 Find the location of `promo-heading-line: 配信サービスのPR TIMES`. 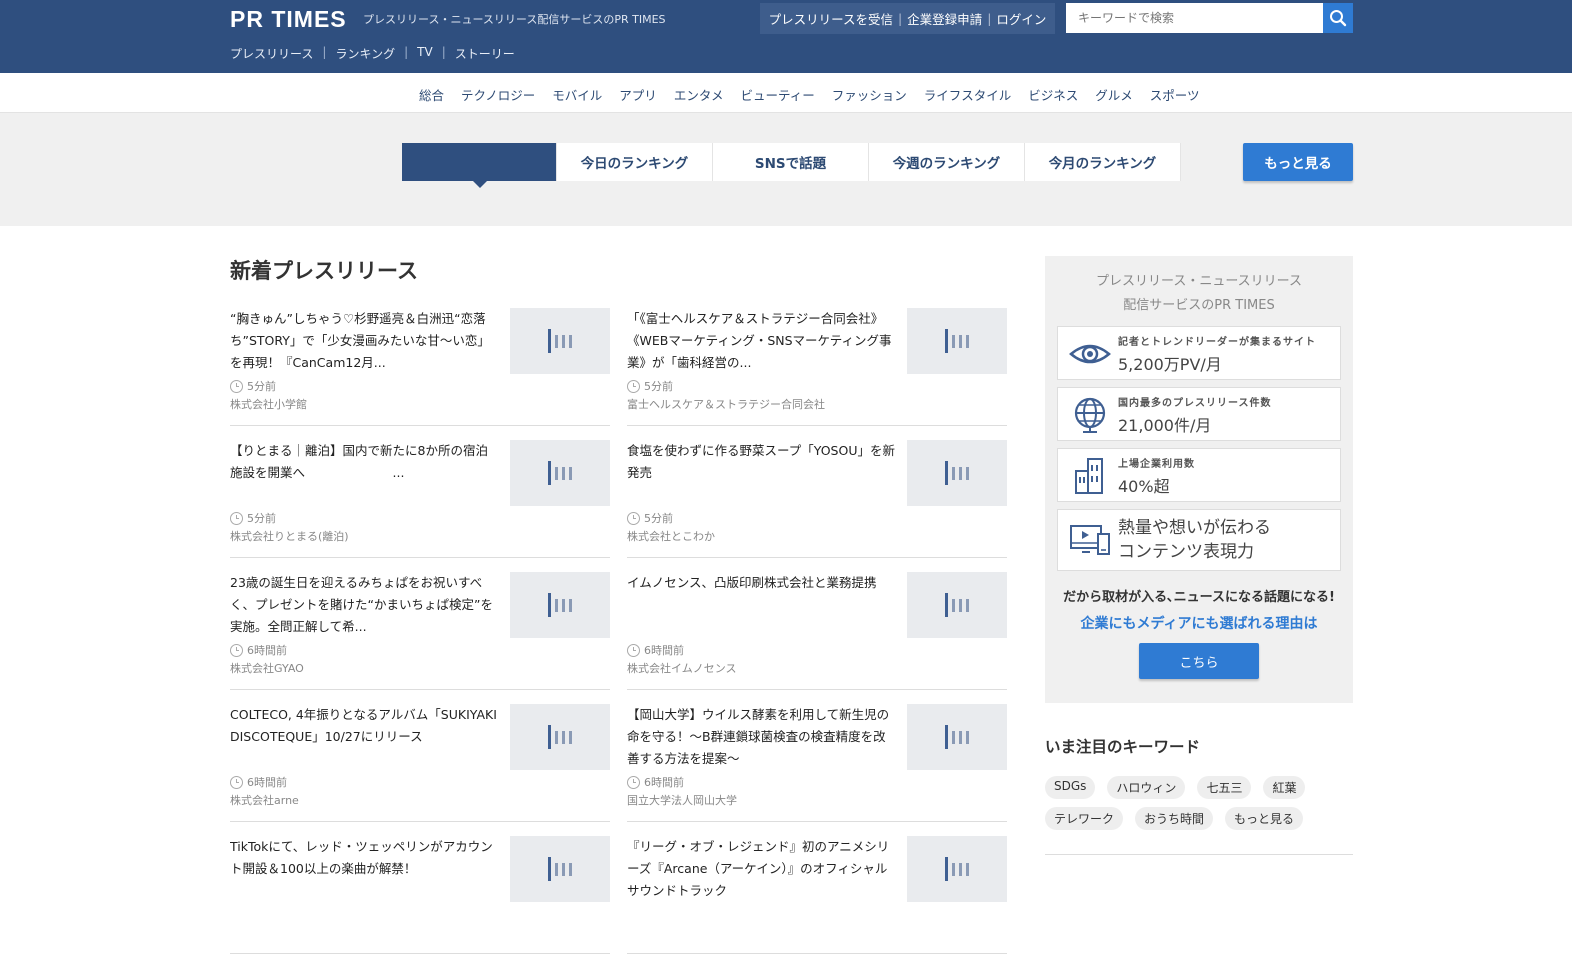

promo-heading-line: 配信サービスのPR TIMES is located at coordinates (1199, 305).